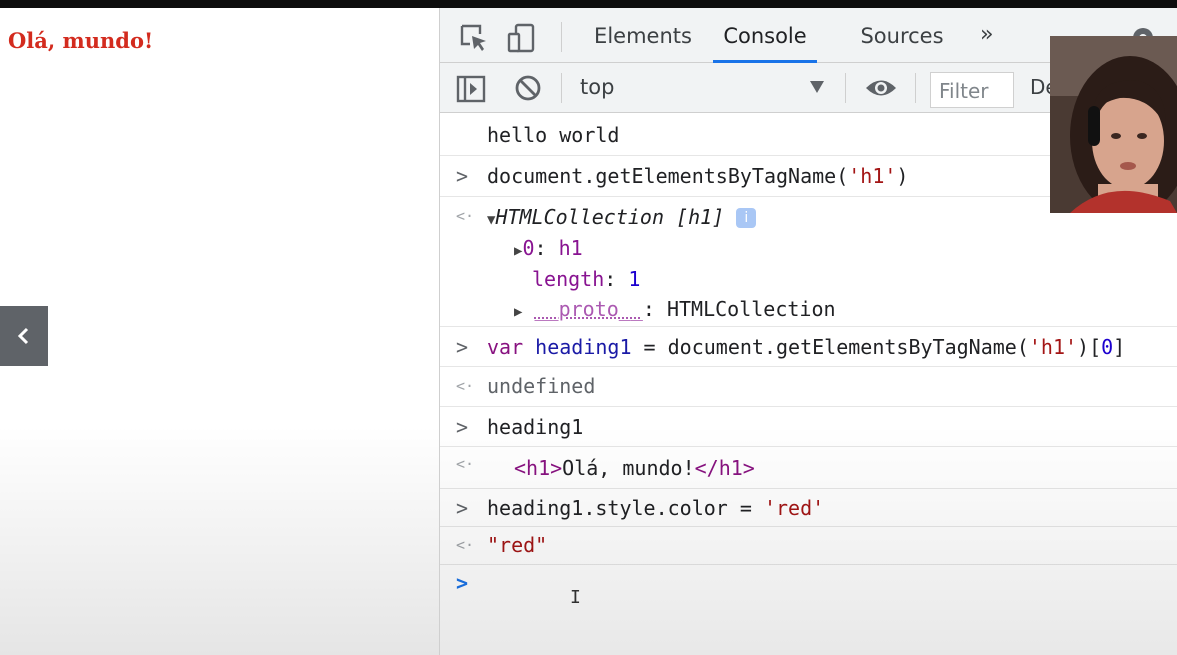  Describe the element at coordinates (528, 248) in the screenshot. I see `prop-key: 0` at that location.